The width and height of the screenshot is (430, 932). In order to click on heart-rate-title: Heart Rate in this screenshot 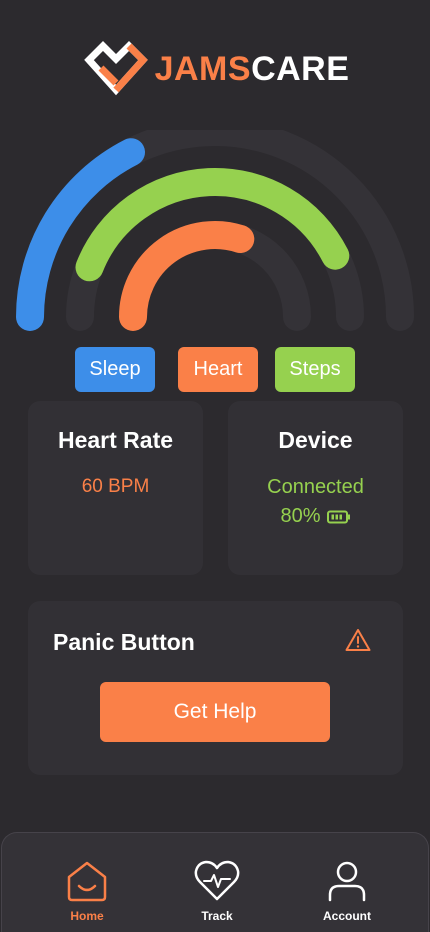, I will do `click(115, 440)`.